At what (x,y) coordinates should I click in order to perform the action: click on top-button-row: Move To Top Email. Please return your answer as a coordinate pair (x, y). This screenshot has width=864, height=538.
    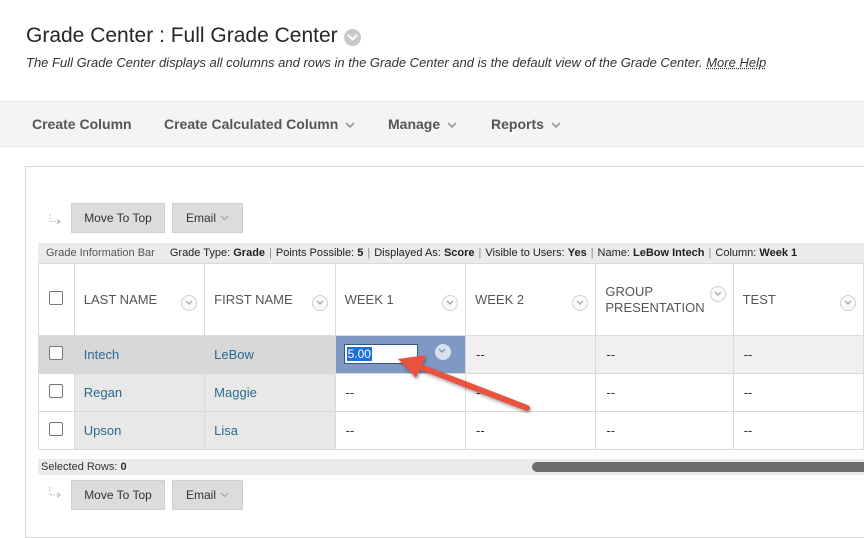
    Looking at the image, I should click on (149, 218).